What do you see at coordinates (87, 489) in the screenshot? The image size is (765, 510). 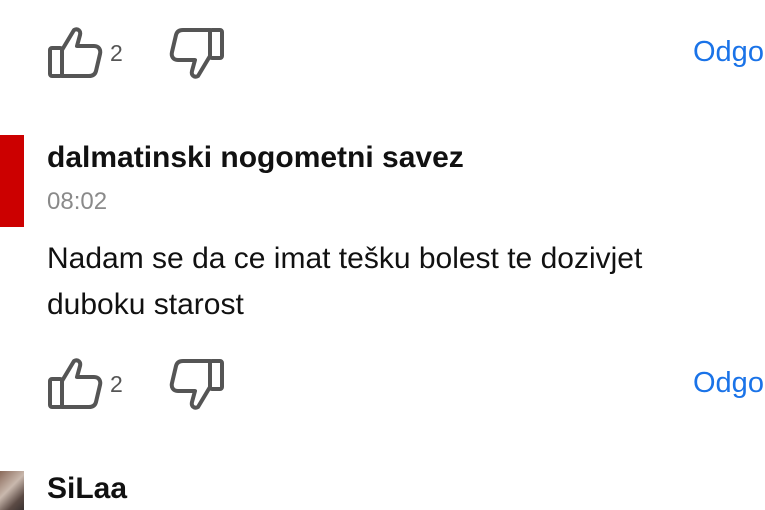 I see `comment-author: SiLaa` at bounding box center [87, 489].